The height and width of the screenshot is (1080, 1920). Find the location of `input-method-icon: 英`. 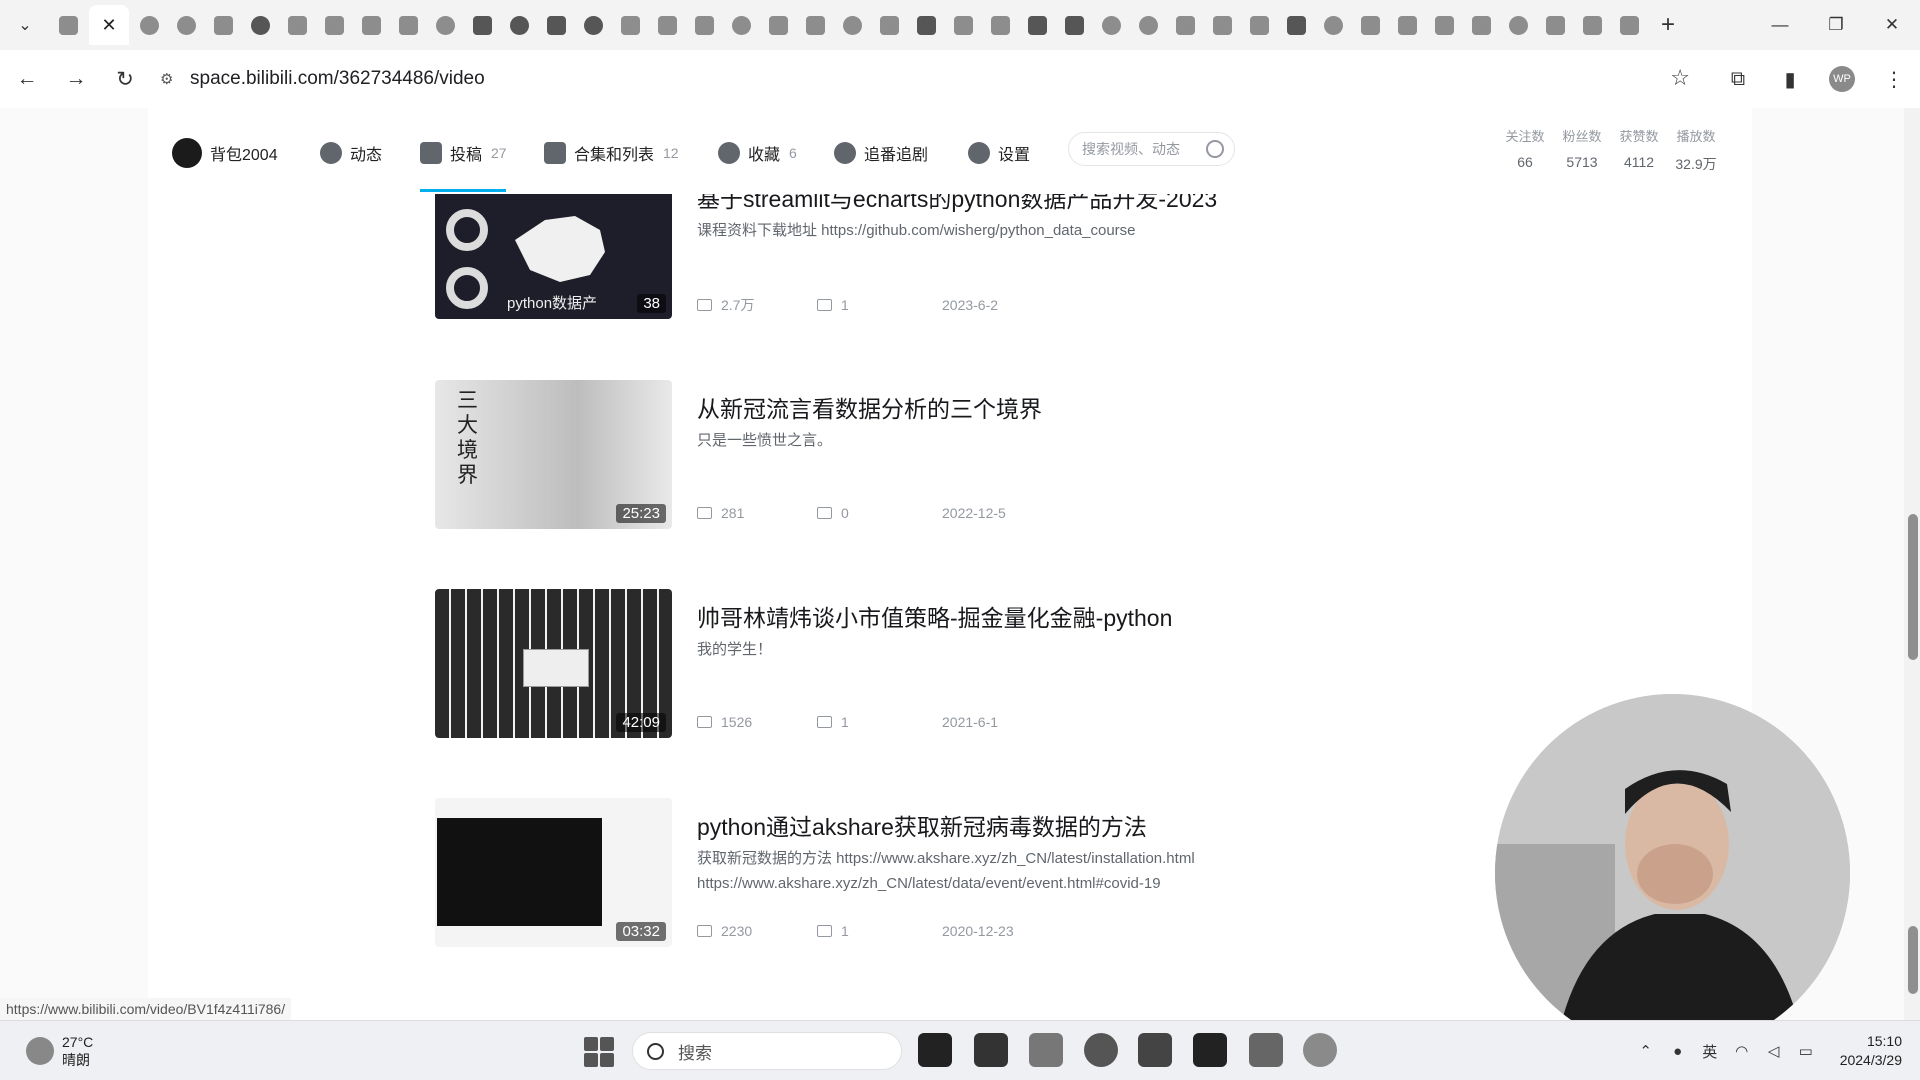

input-method-icon: 英 is located at coordinates (1710, 1051).